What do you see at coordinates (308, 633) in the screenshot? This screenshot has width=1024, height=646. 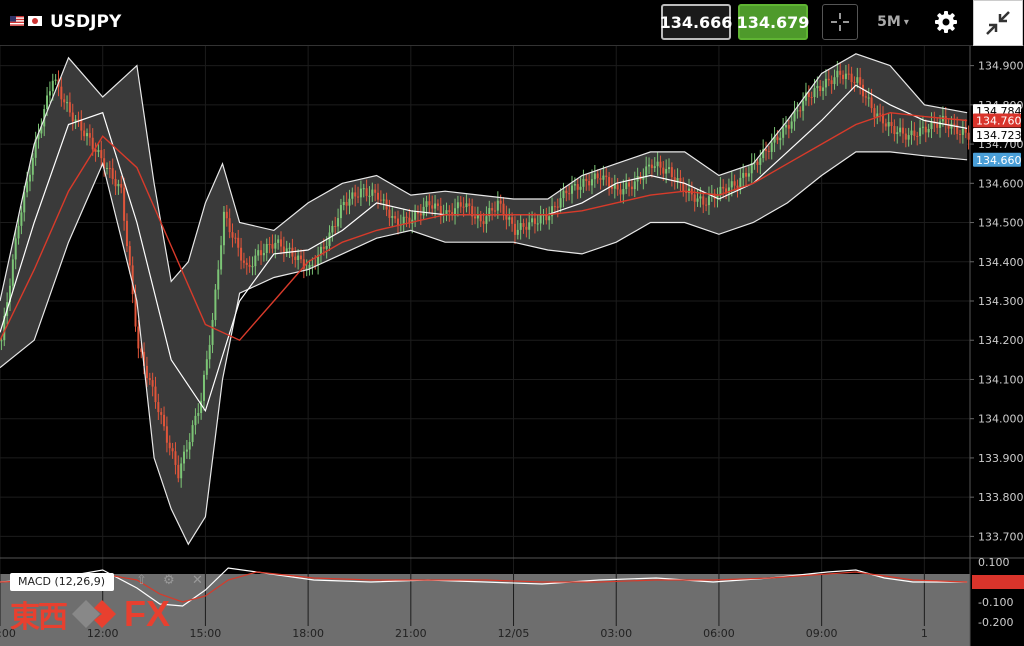 I see `time-tick-label: 18:00` at bounding box center [308, 633].